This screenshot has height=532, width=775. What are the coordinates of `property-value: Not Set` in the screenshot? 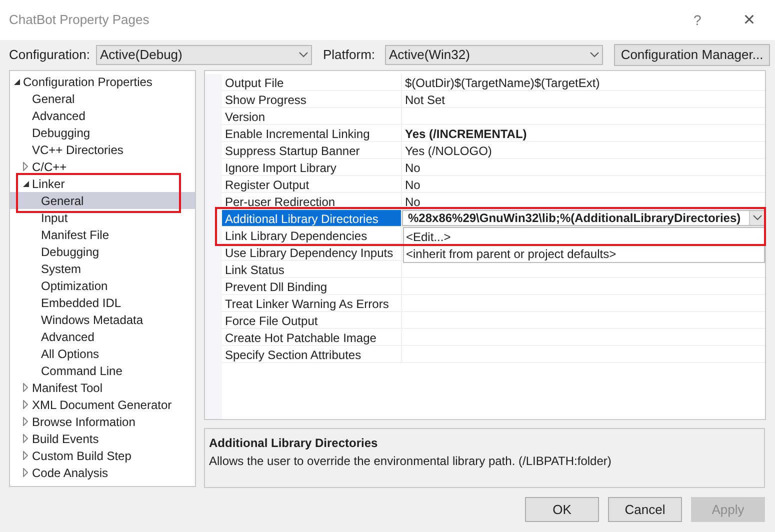 It's located at (424, 99).